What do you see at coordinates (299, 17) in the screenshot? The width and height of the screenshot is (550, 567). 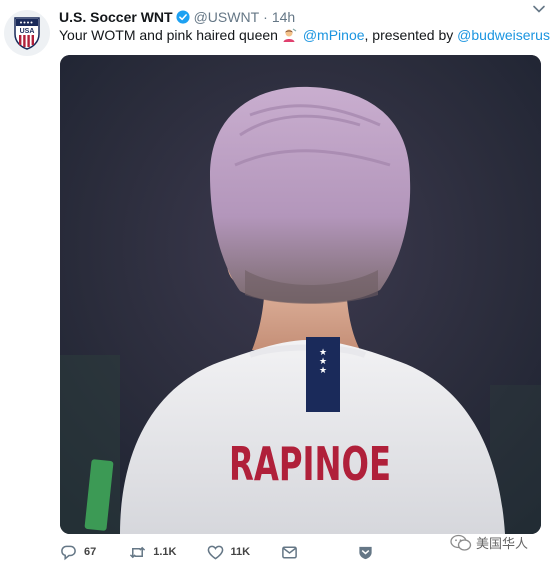 I see `tweet-header: U.S. Soccer WNT @USWNT · 14h` at bounding box center [299, 17].